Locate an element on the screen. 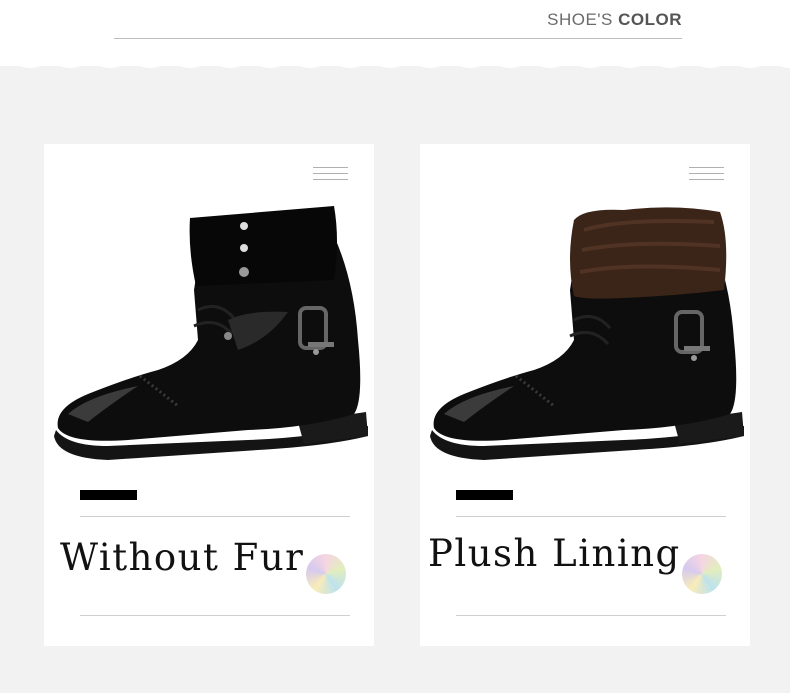  wave-divider is located at coordinates (395, 65).